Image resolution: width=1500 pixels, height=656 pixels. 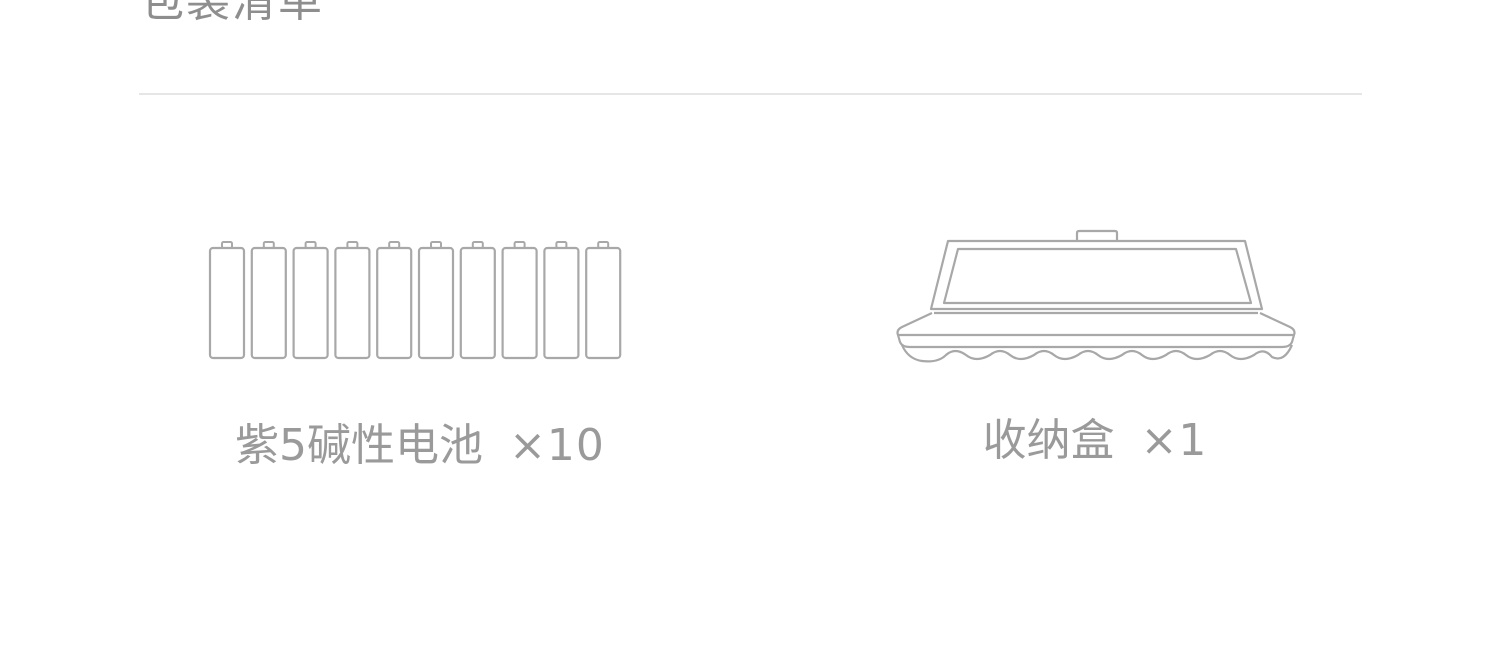 I want to click on package-item-batteries: 紫5碱性电池 ×10, so click(x=420, y=360).